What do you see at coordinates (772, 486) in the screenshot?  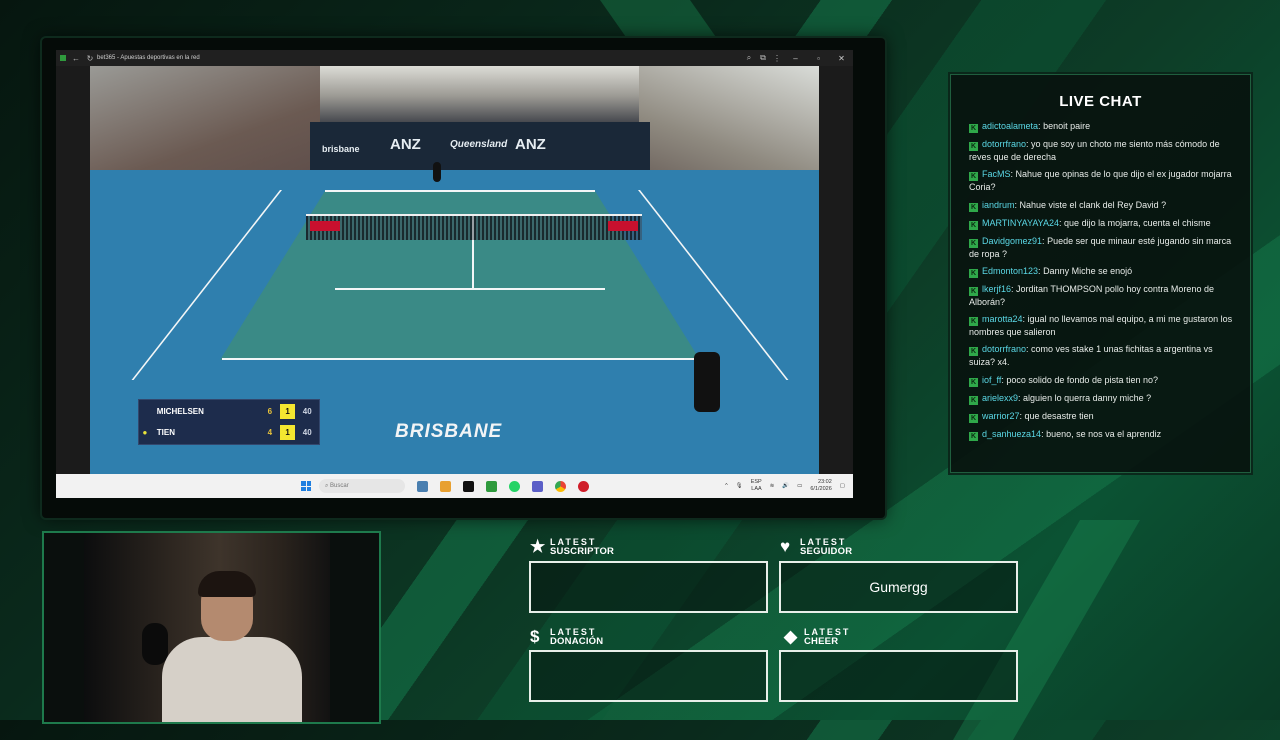 I see `wifi-icon: ≋` at bounding box center [772, 486].